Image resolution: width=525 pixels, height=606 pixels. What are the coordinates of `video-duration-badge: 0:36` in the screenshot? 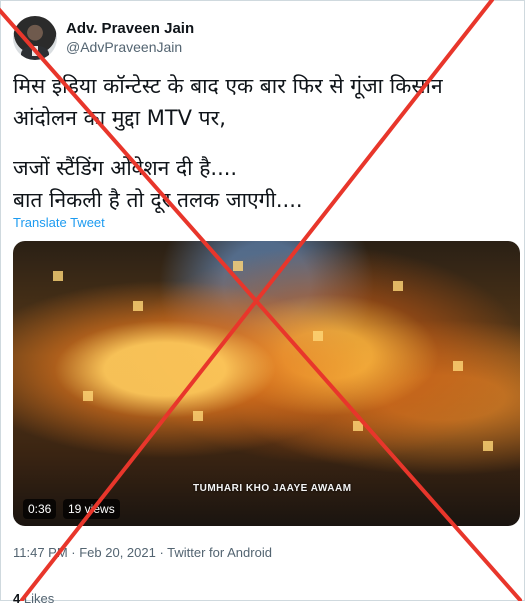 It's located at (40, 509).